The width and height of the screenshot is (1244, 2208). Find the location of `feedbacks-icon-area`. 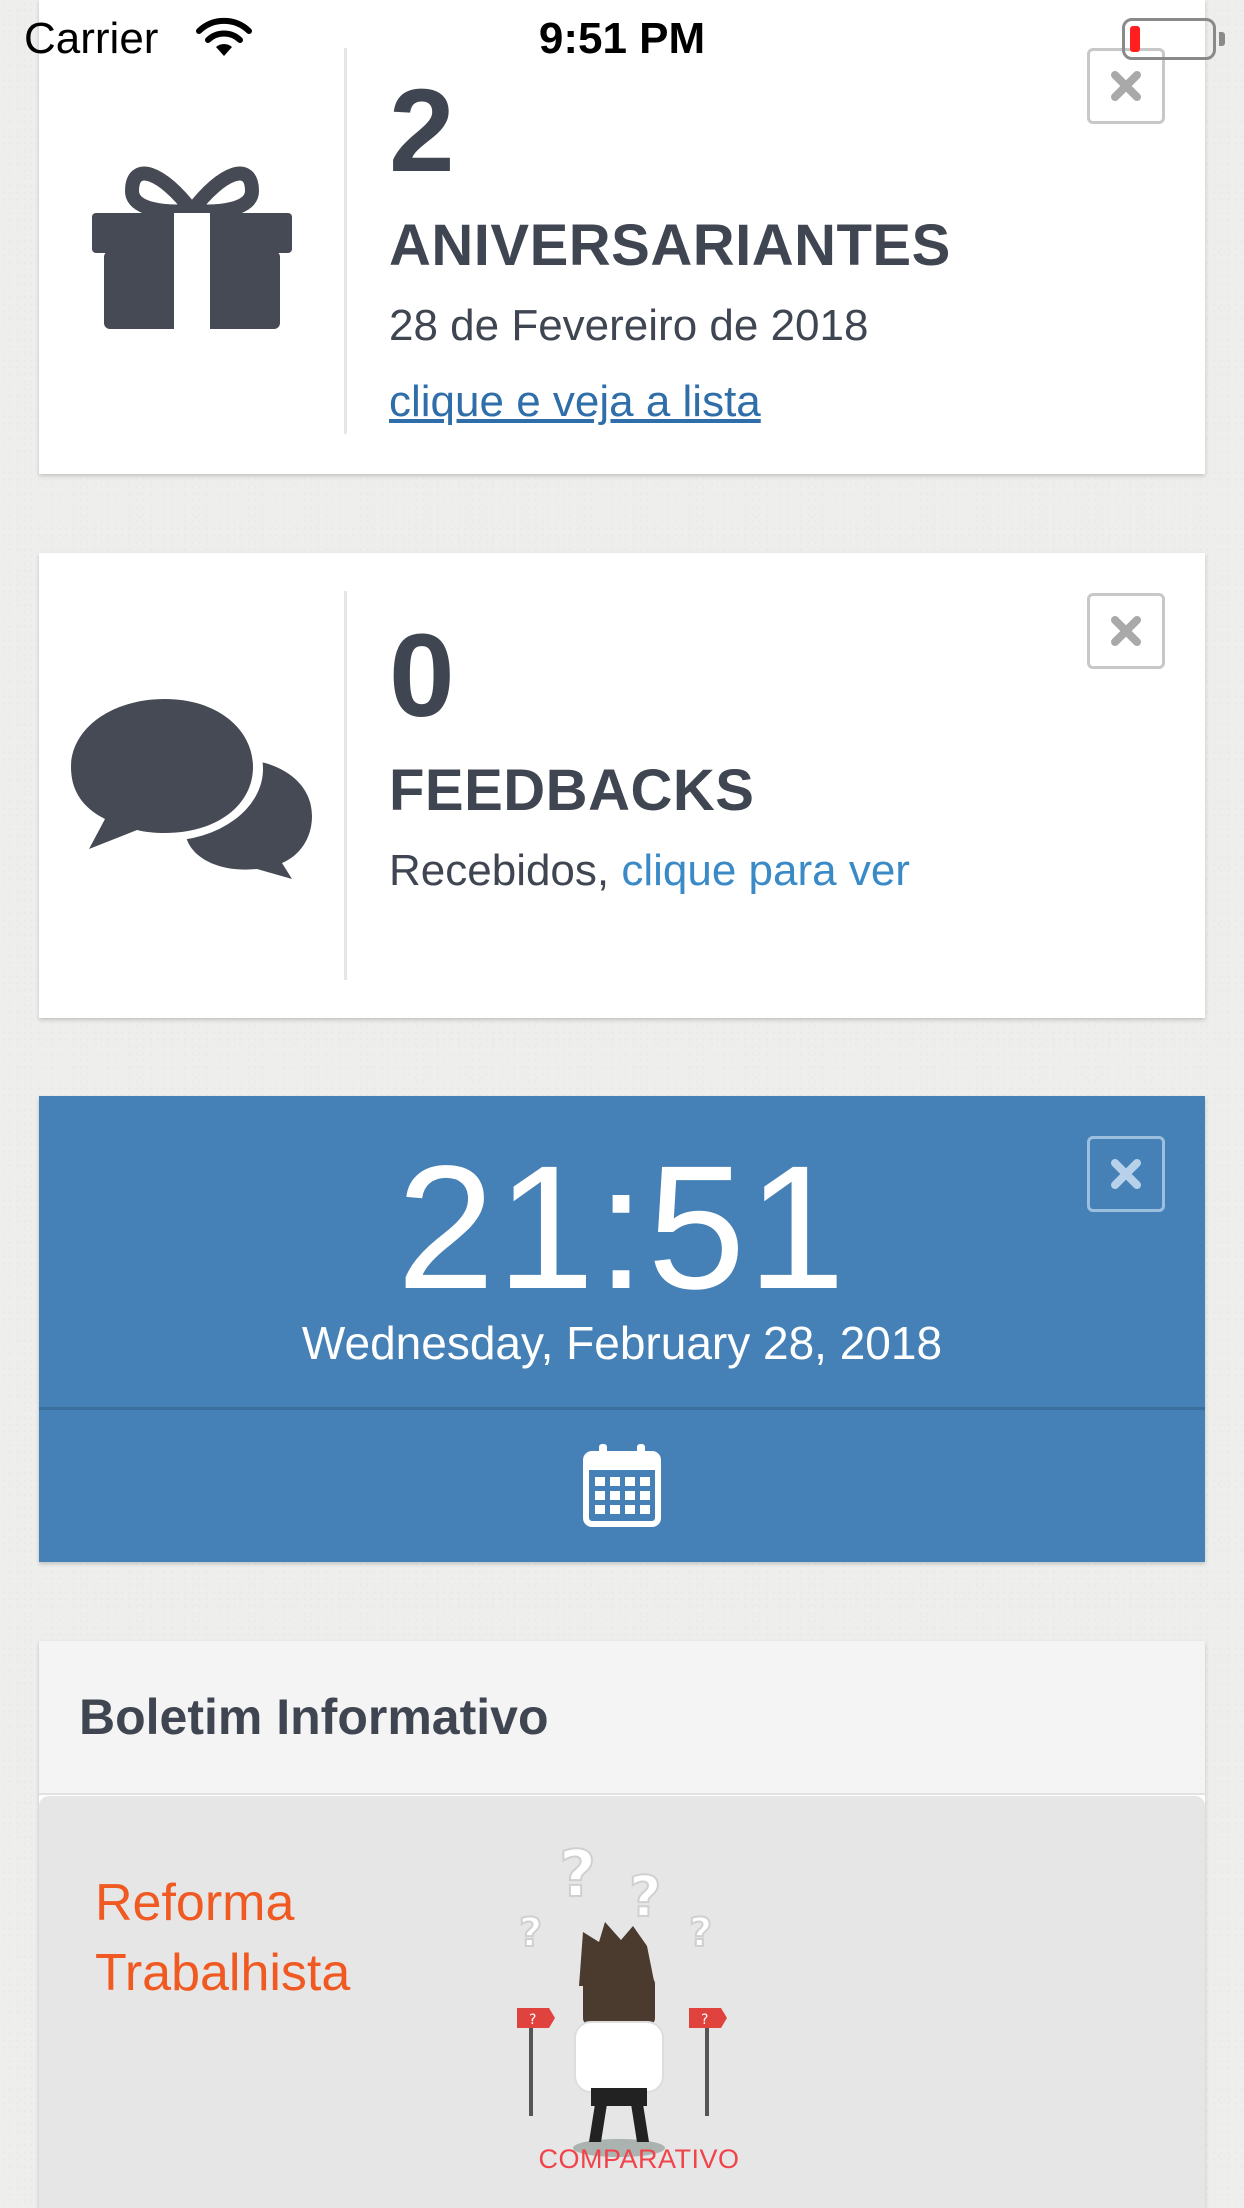

feedbacks-icon-area is located at coordinates (193, 785).